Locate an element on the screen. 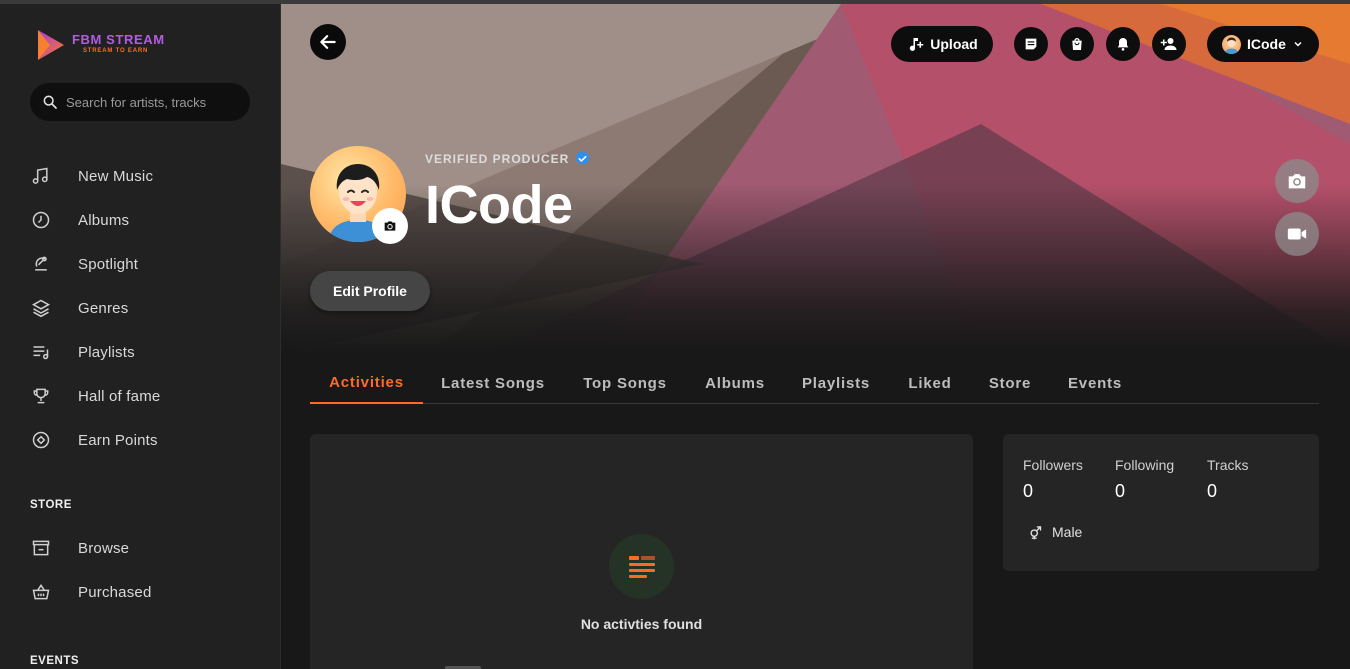 Image resolution: width=1350 pixels, height=669 pixels. tab-top-songs: Top Songs is located at coordinates (625, 383).